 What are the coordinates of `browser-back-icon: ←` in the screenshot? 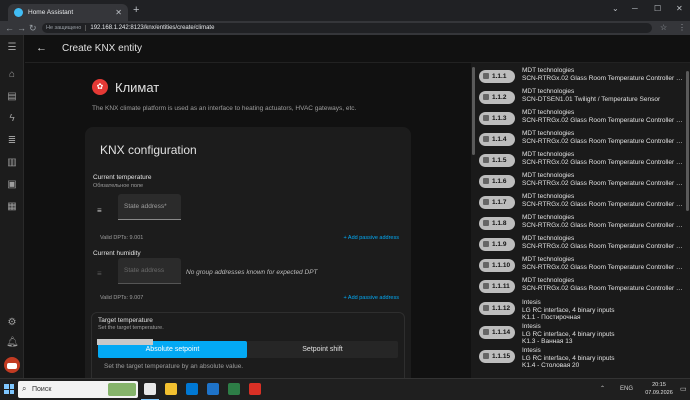 It's located at (9, 28).